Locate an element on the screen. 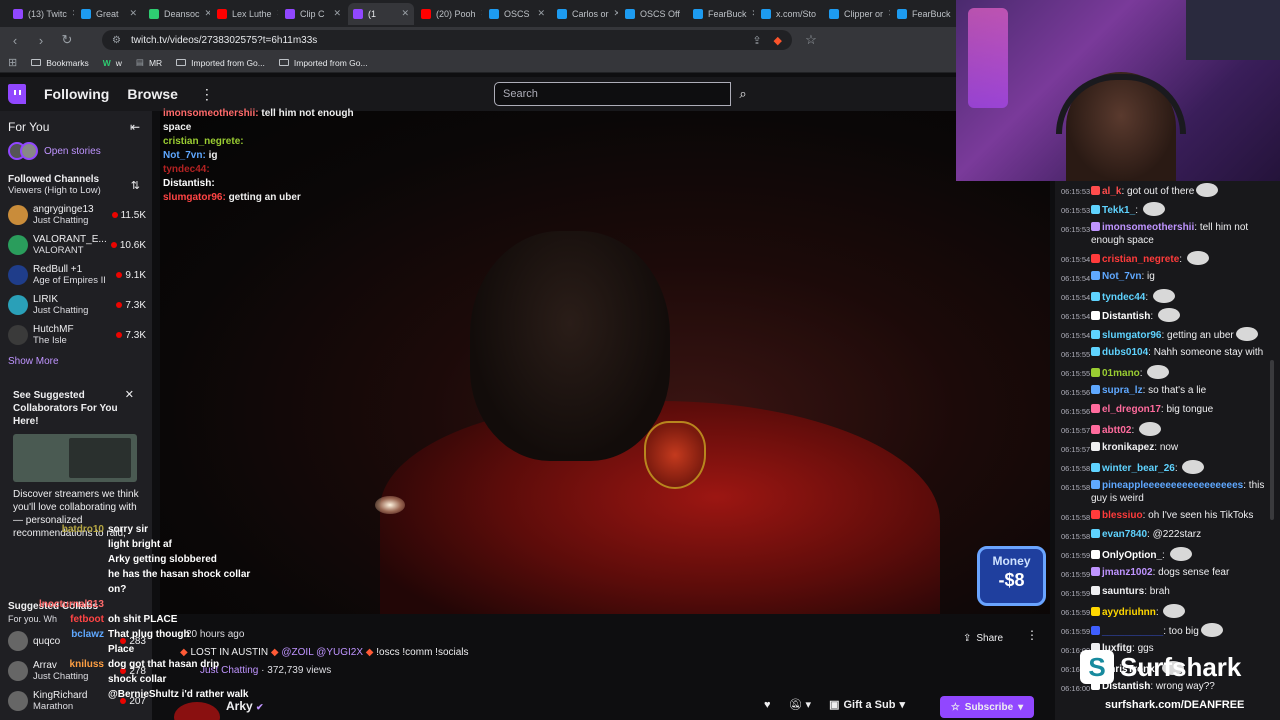 The image size is (1280, 720). chat-username: evan7840 is located at coordinates (1124, 534).